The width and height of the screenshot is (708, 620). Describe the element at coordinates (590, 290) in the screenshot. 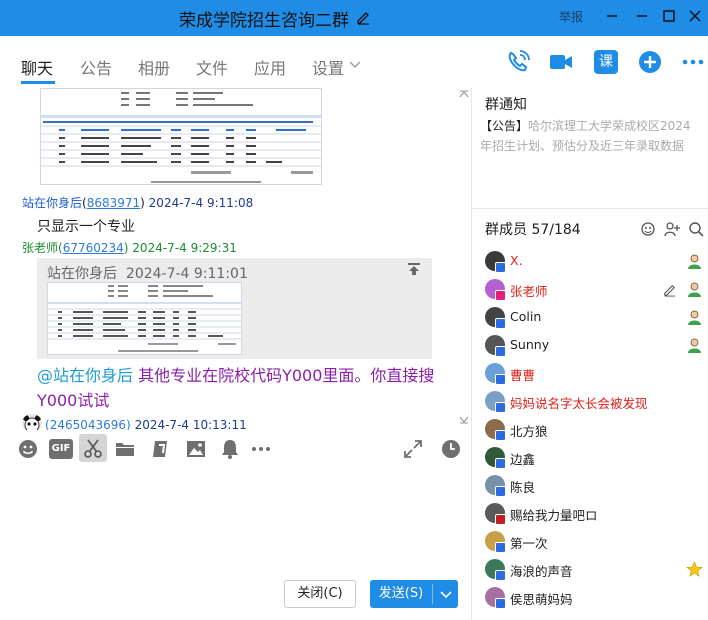

I see `member-row: 张老师` at that location.